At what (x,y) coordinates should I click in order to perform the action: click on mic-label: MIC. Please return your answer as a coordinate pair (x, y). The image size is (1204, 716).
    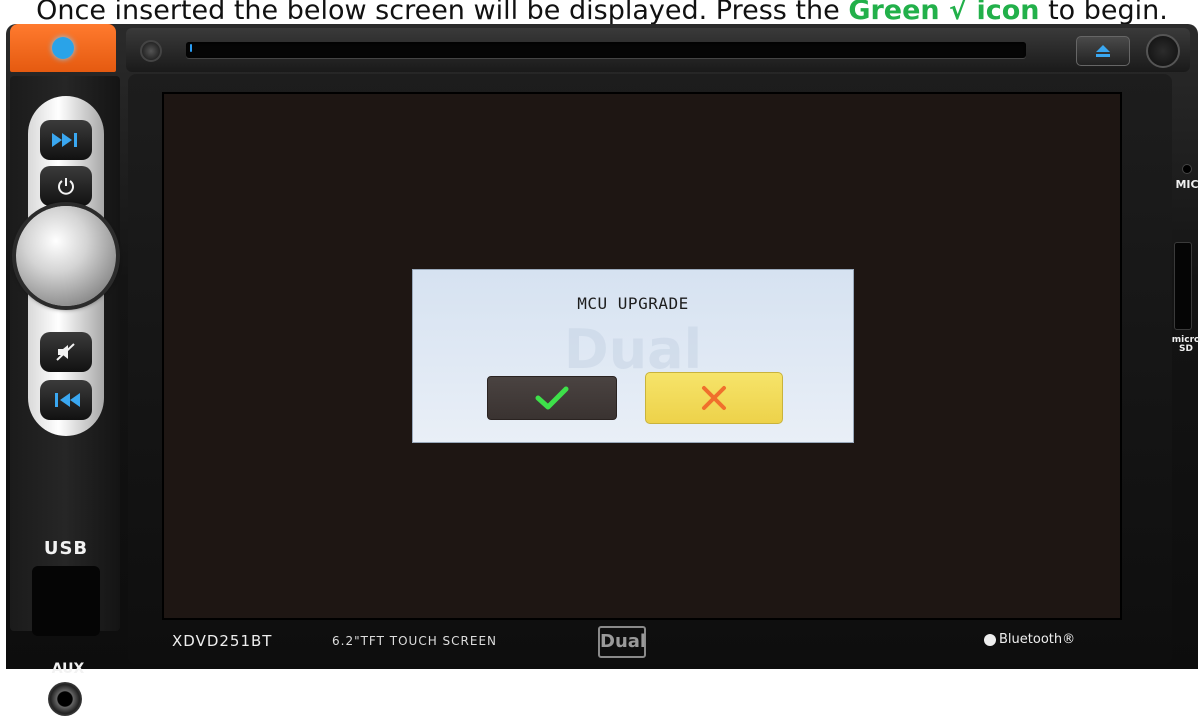
    Looking at the image, I should click on (1187, 184).